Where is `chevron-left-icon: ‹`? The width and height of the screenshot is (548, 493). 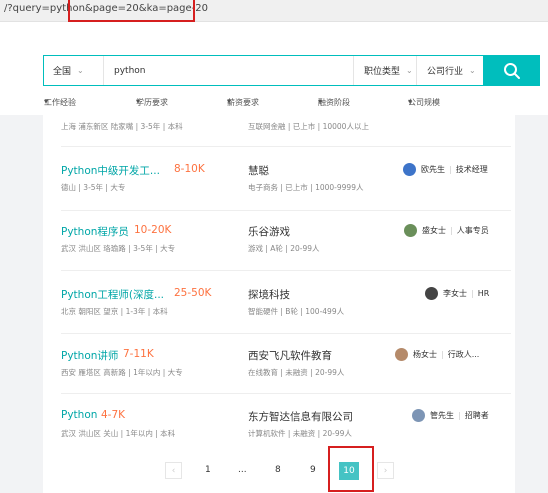
chevron-left-icon: ‹ is located at coordinates (173, 470).